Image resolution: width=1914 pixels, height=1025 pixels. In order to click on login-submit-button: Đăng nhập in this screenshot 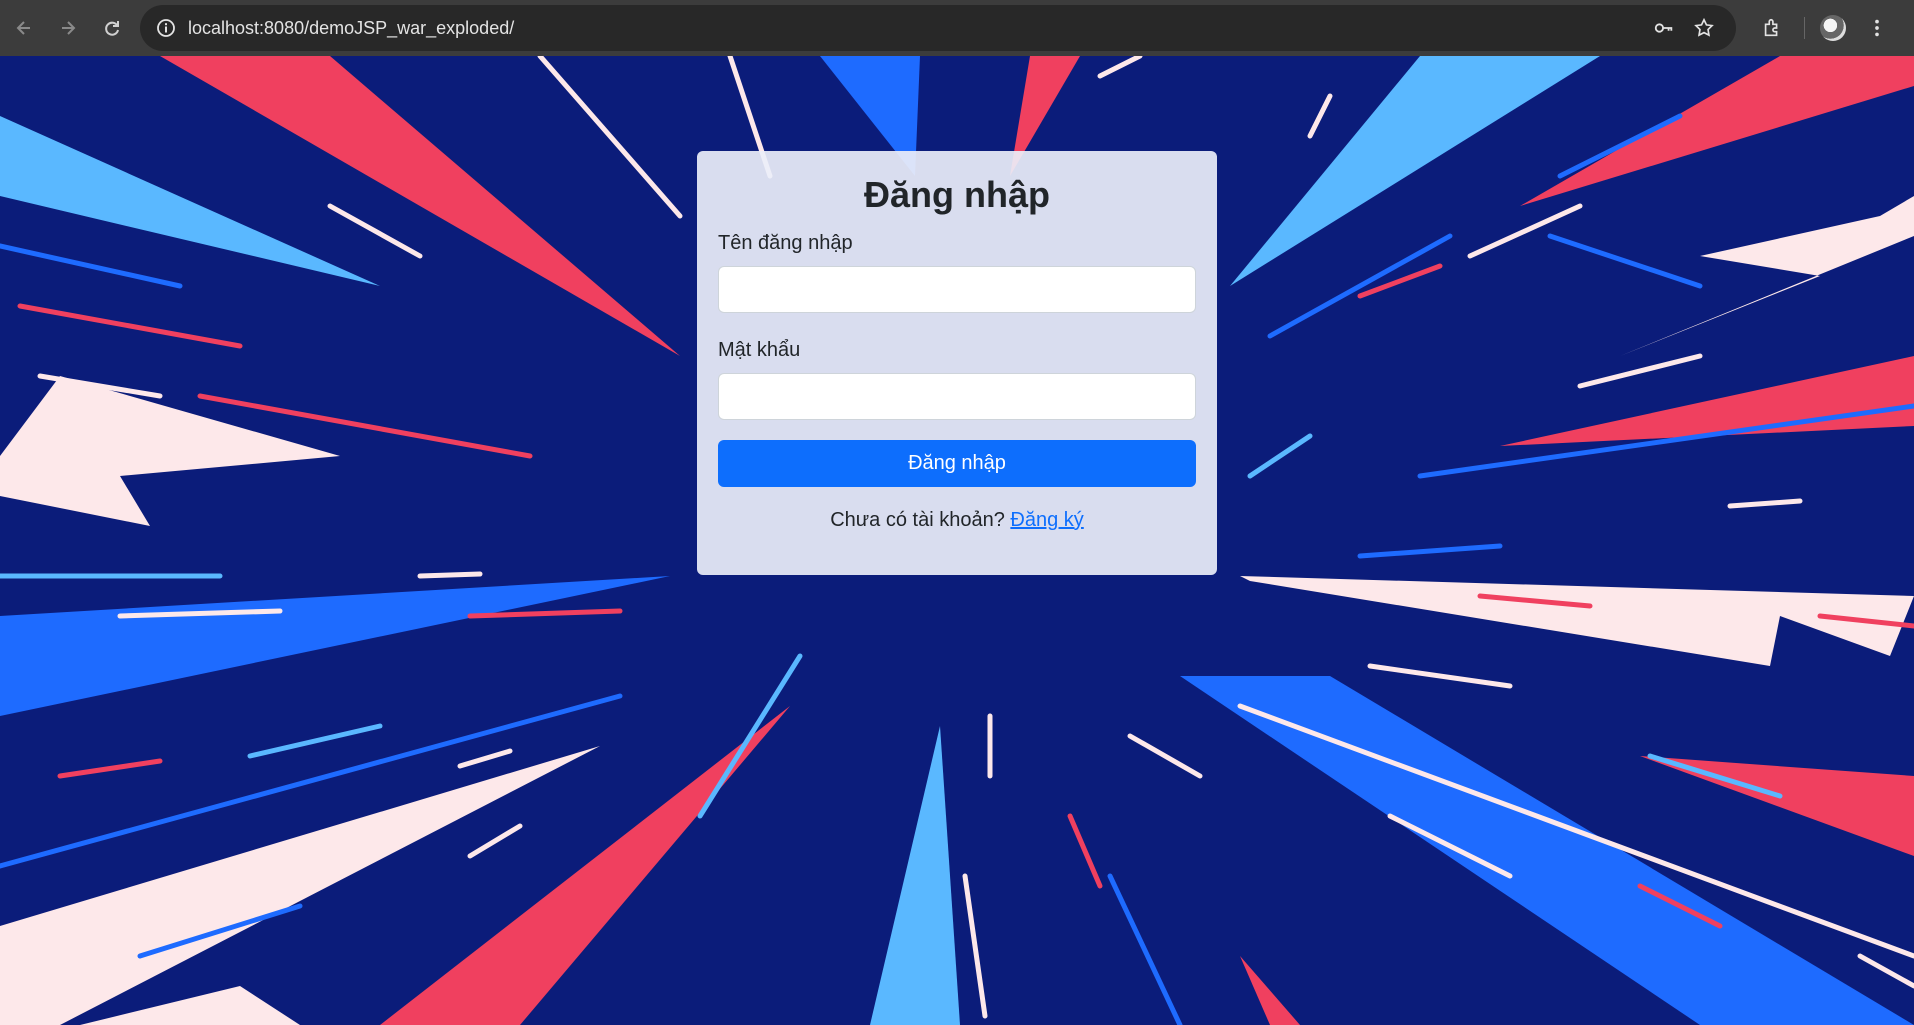, I will do `click(957, 463)`.